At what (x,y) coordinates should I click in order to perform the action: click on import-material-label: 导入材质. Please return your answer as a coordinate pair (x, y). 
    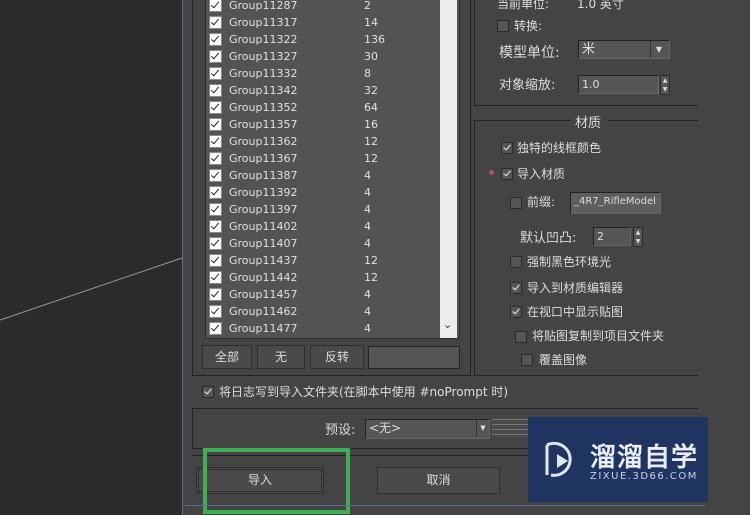
    Looking at the image, I should click on (541, 174).